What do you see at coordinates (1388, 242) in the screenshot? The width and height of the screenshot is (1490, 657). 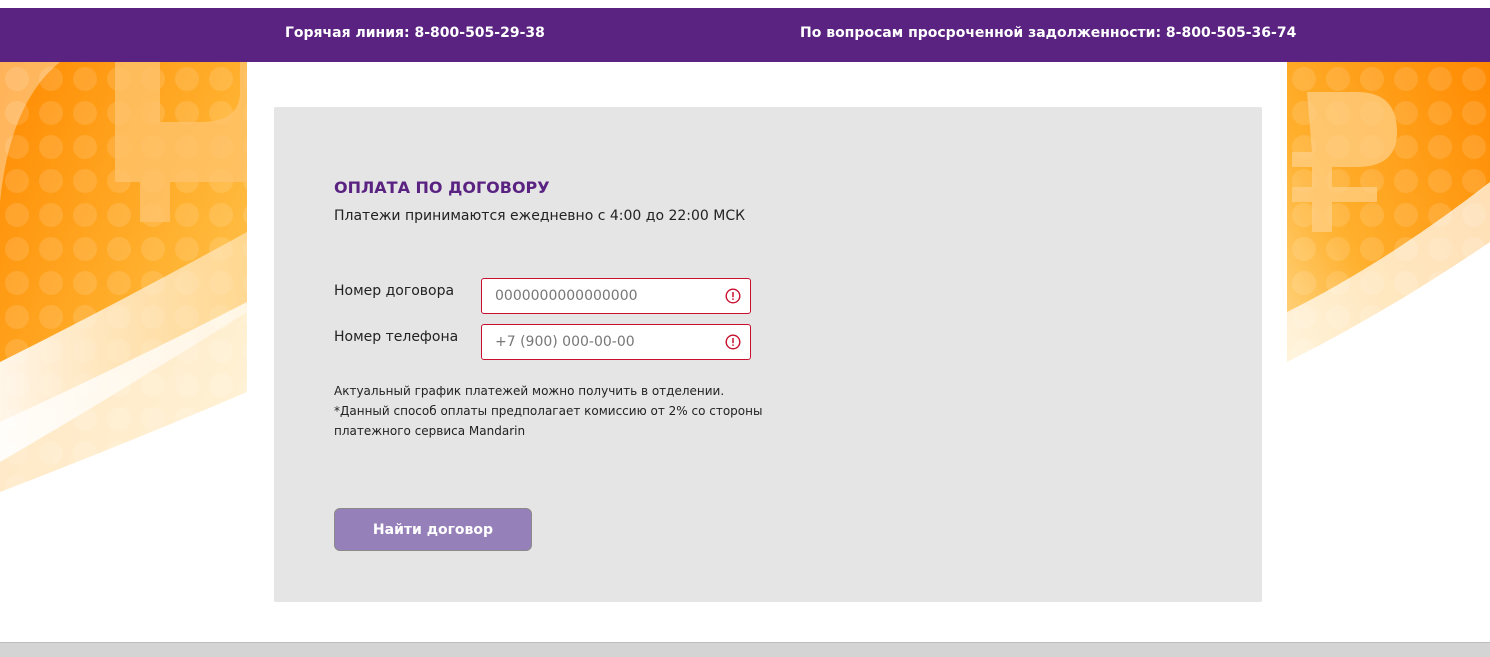 I see `decorative-ruble-background-right` at bounding box center [1388, 242].